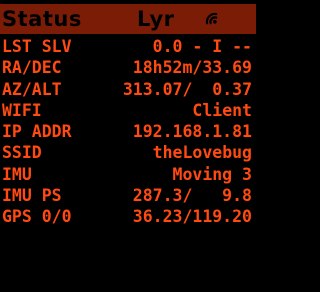  I want to click on row-value: Moving 3, so click(212, 174).